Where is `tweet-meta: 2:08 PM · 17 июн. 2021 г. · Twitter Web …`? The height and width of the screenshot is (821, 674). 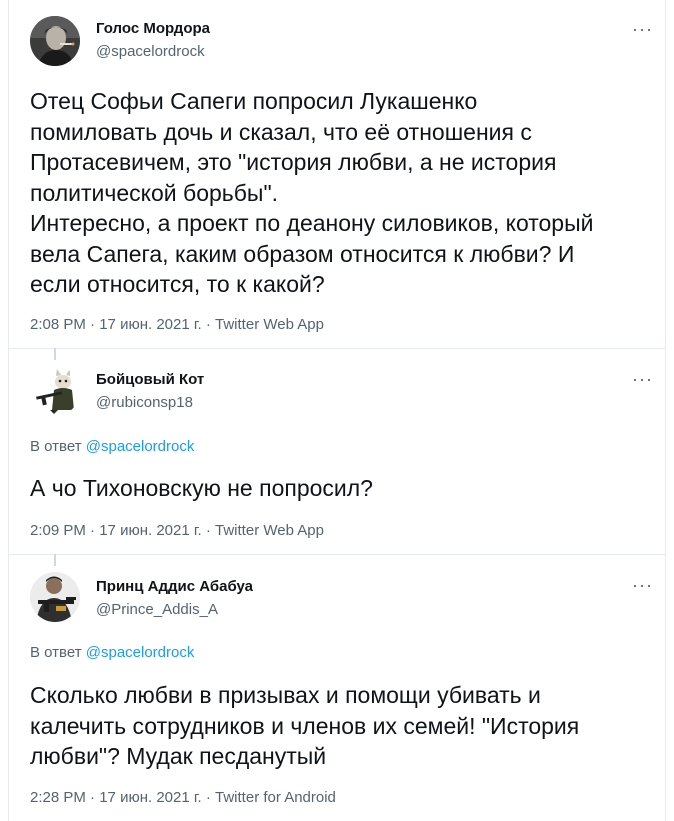 tweet-meta: 2:08 PM · 17 июн. 2021 г. · Twitter Web … is located at coordinates (177, 324).